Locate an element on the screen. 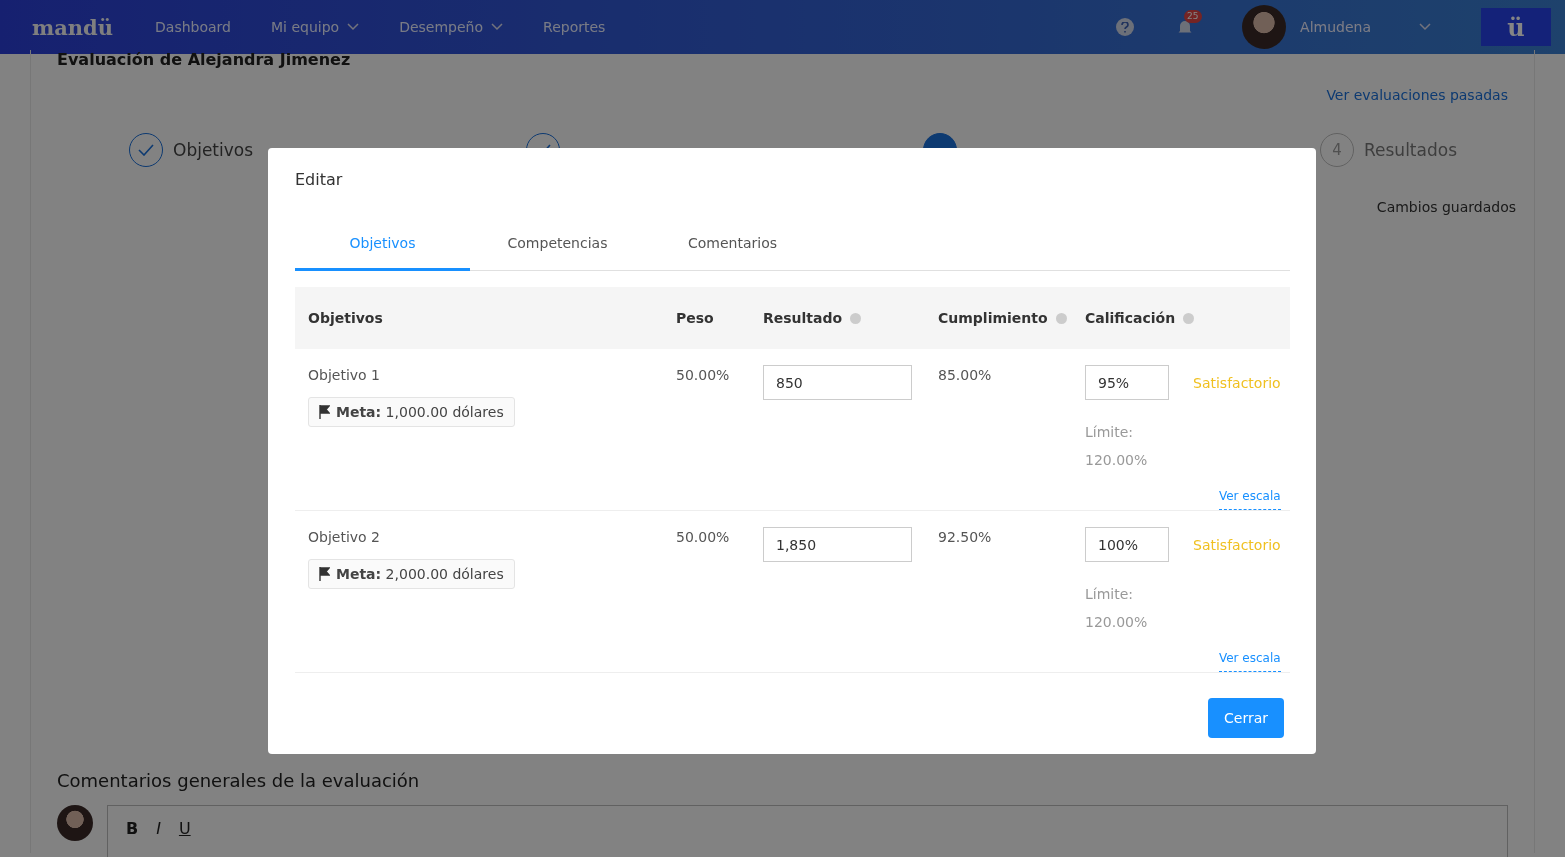 This screenshot has height=857, width=1565. step-label: Objetivos is located at coordinates (213, 150).